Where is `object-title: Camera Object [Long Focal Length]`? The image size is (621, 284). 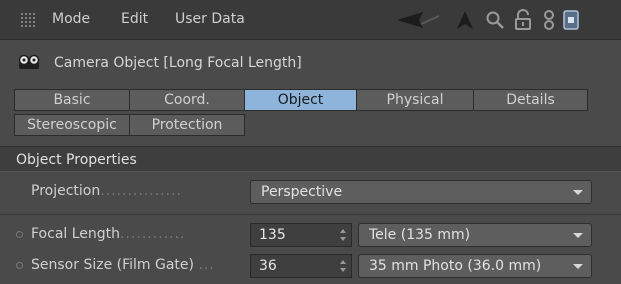 object-title: Camera Object [Long Focal Length] is located at coordinates (178, 63).